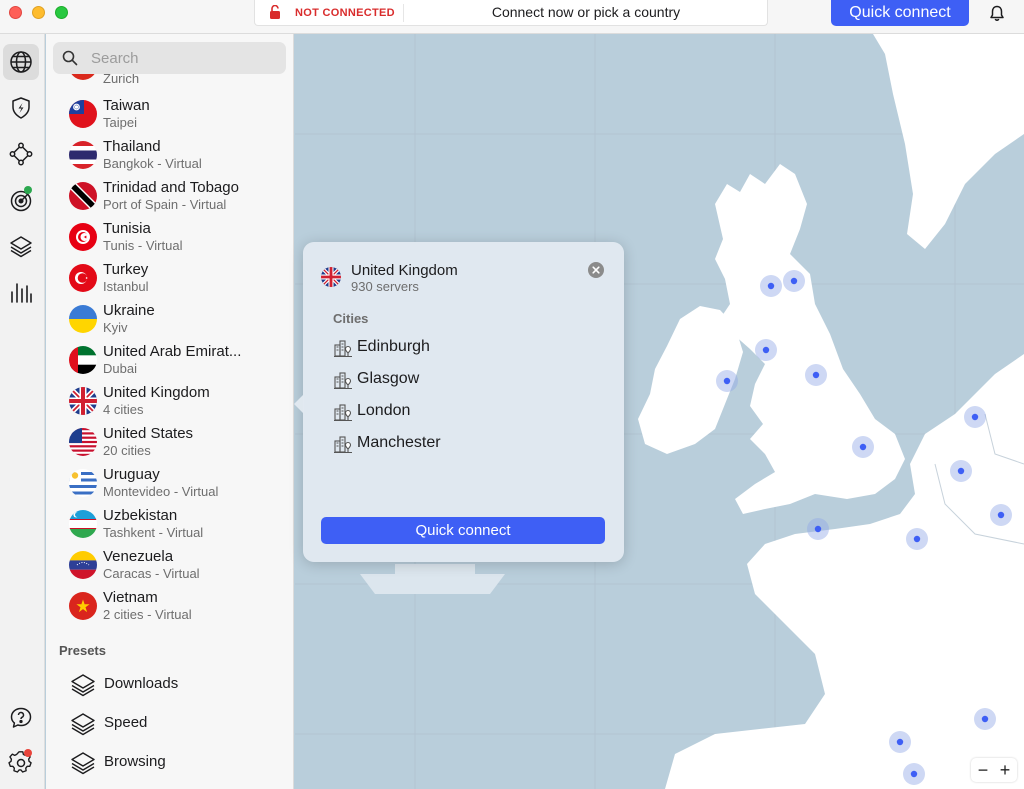  I want to click on search-input: Search, so click(169, 58).